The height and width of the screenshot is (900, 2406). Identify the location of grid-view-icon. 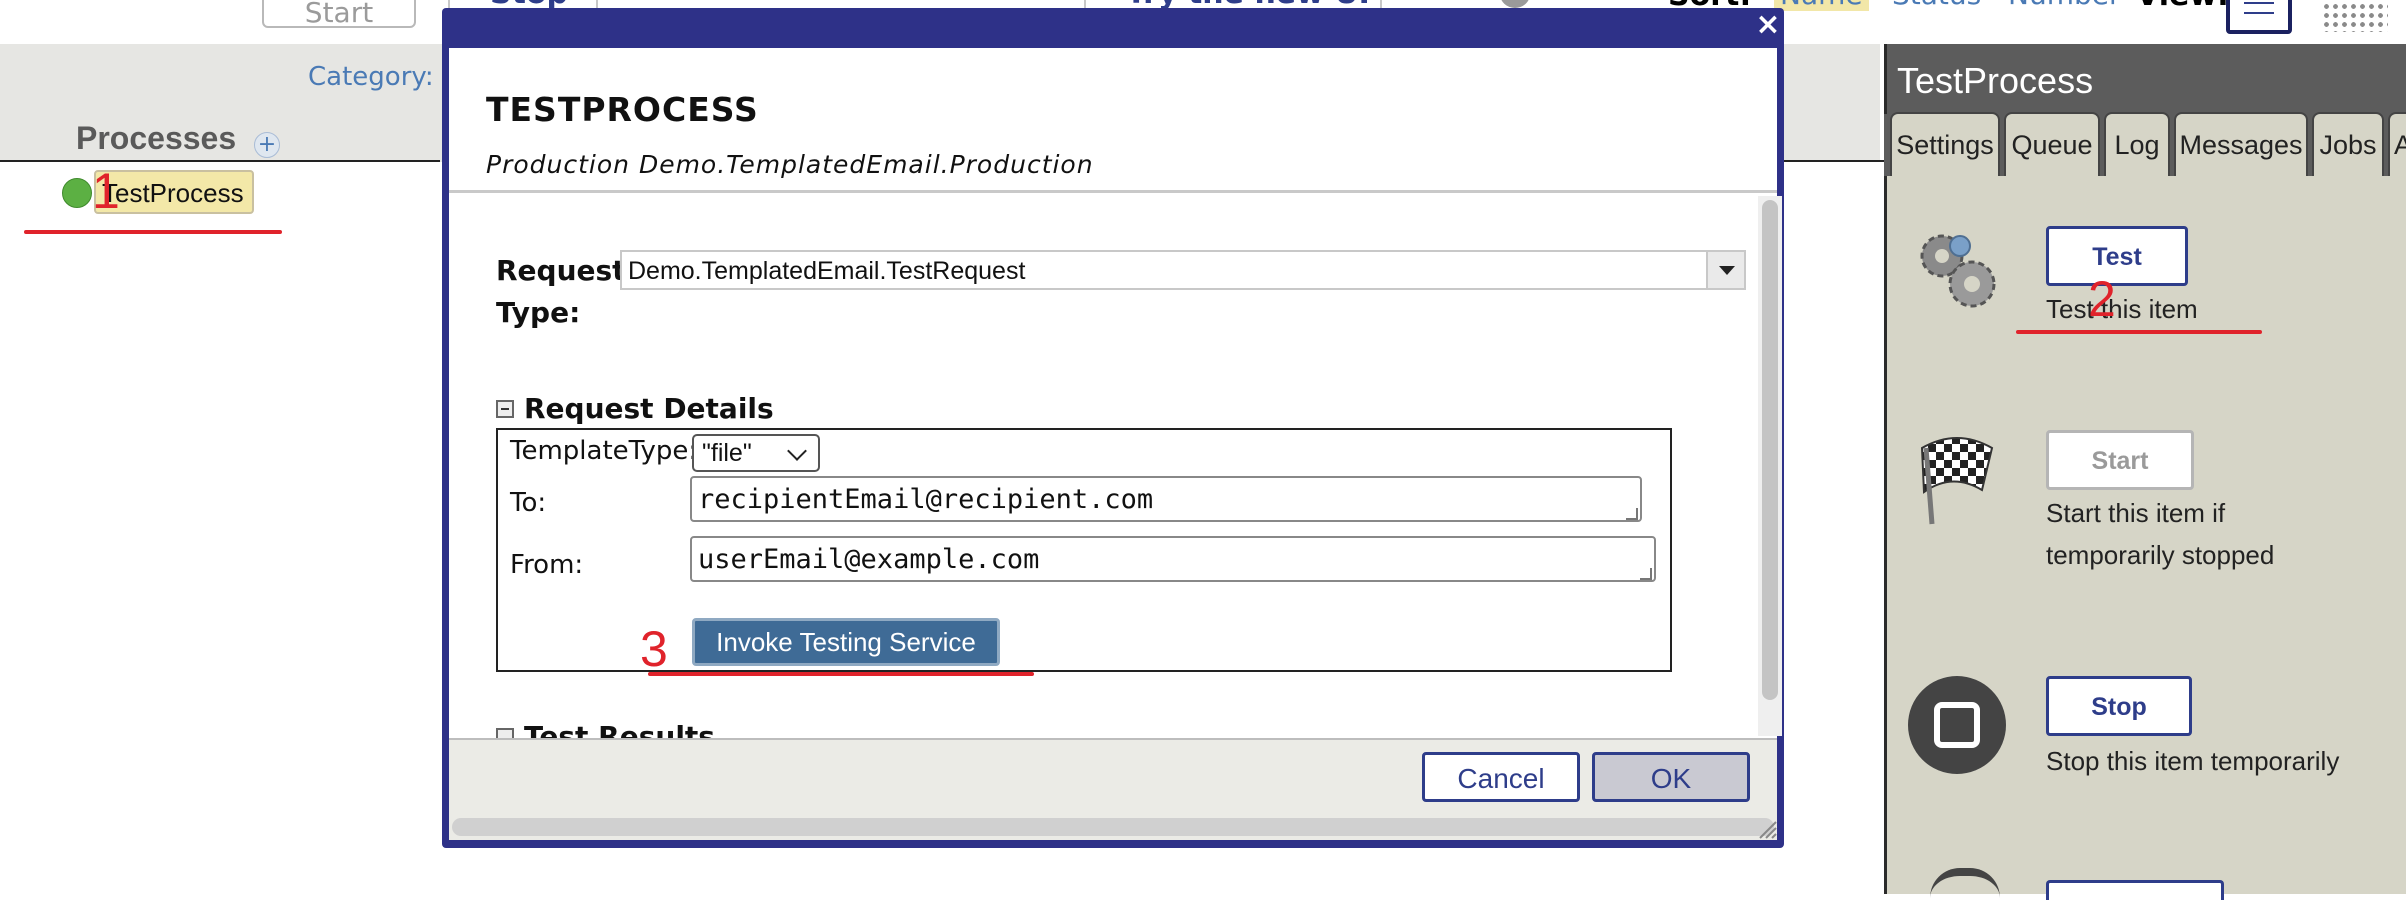
(2355, 17).